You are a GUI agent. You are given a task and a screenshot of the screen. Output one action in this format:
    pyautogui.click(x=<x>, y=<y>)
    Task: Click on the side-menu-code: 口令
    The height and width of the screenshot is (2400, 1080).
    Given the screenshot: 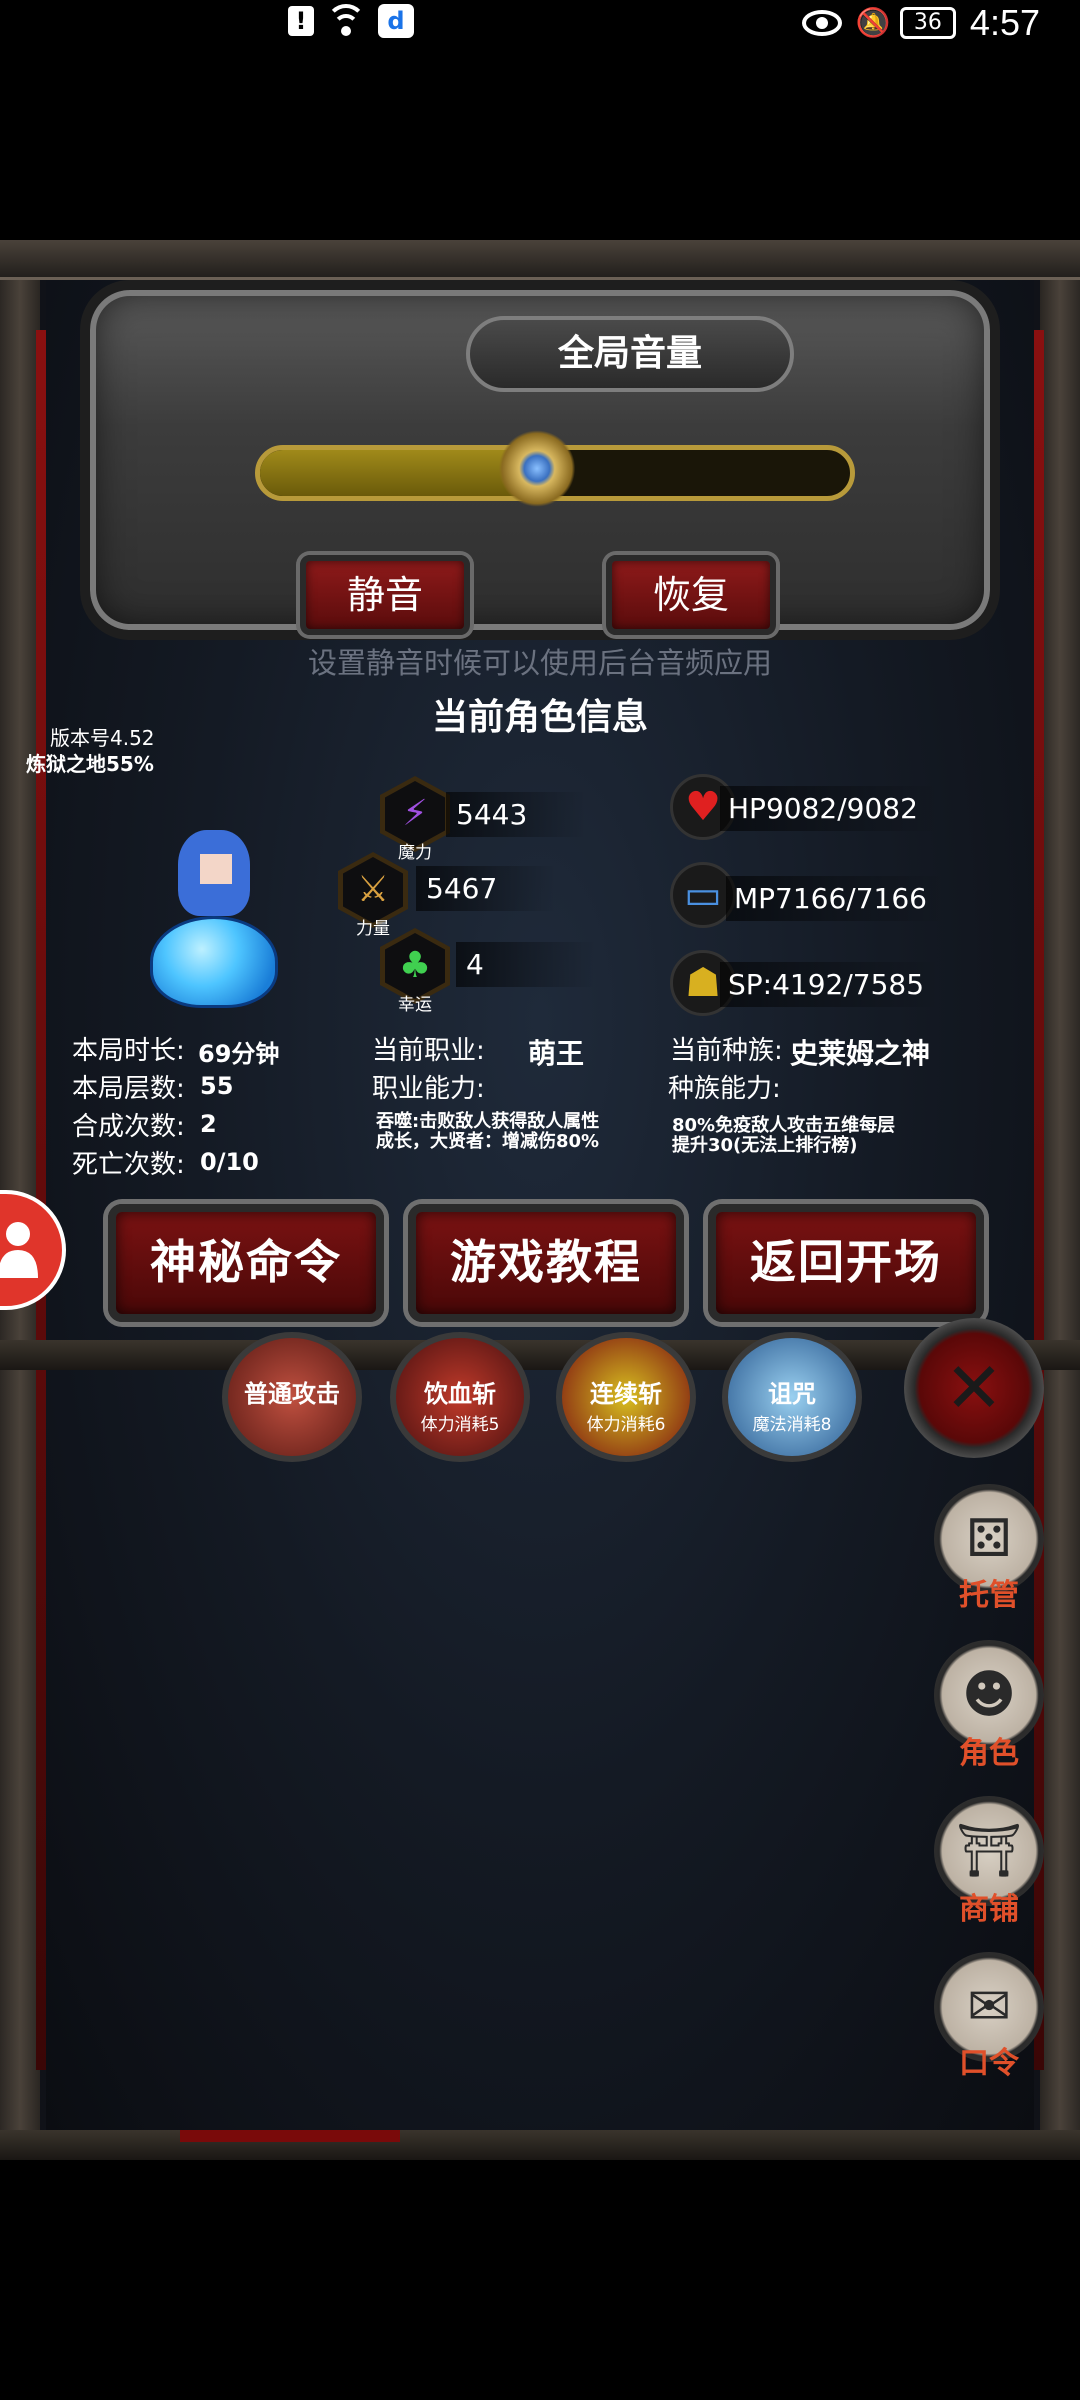 What is the action you would take?
    pyautogui.click(x=989, y=2060)
    